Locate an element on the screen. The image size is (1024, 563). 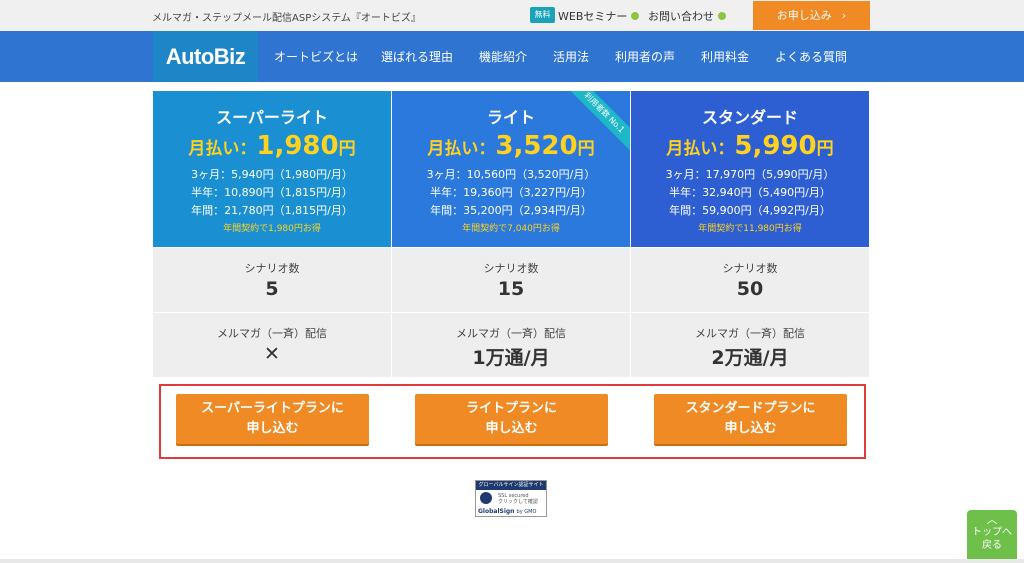
seal-by: by GMO is located at coordinates (526, 512).